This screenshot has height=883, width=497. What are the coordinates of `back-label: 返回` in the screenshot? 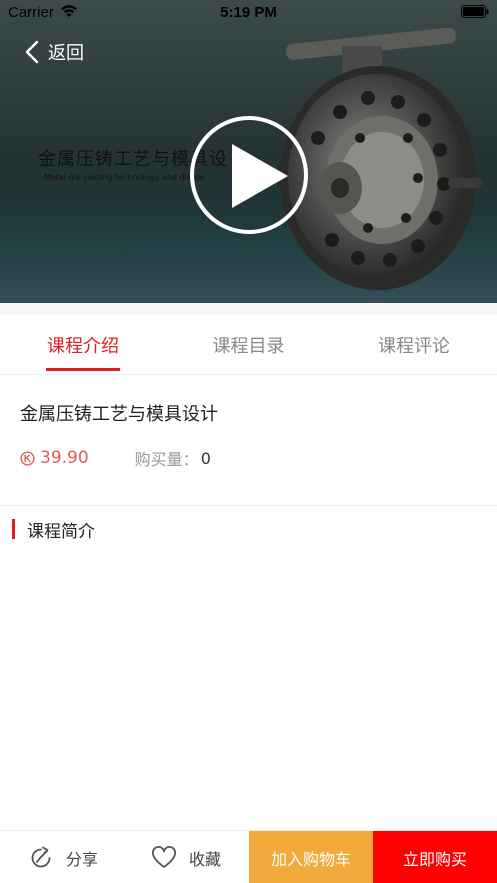 It's located at (66, 53).